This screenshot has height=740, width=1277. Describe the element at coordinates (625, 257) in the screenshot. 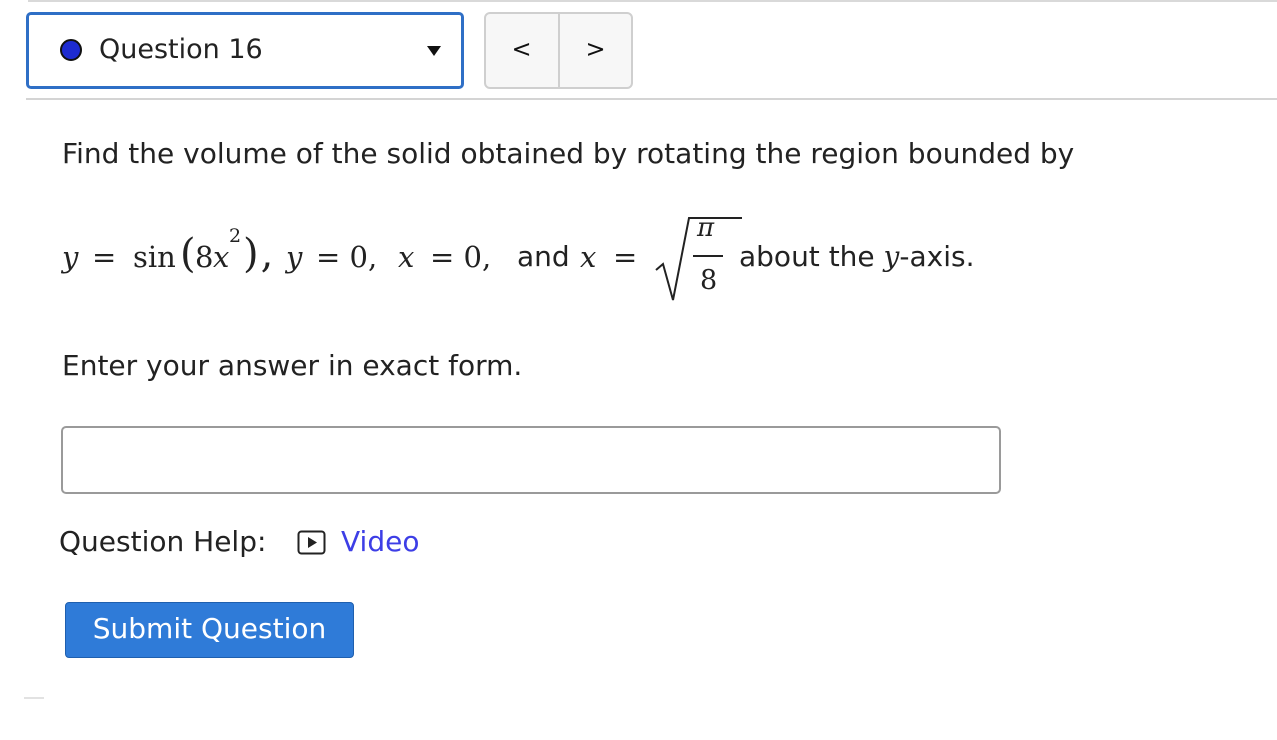

I see `math-equals-4: =` at that location.